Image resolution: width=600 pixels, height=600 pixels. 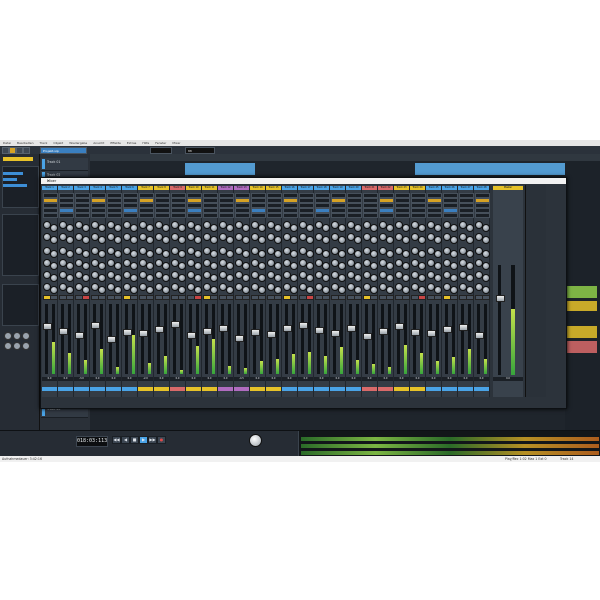 I want to click on menu-item: Effekte, so click(x=115, y=143).